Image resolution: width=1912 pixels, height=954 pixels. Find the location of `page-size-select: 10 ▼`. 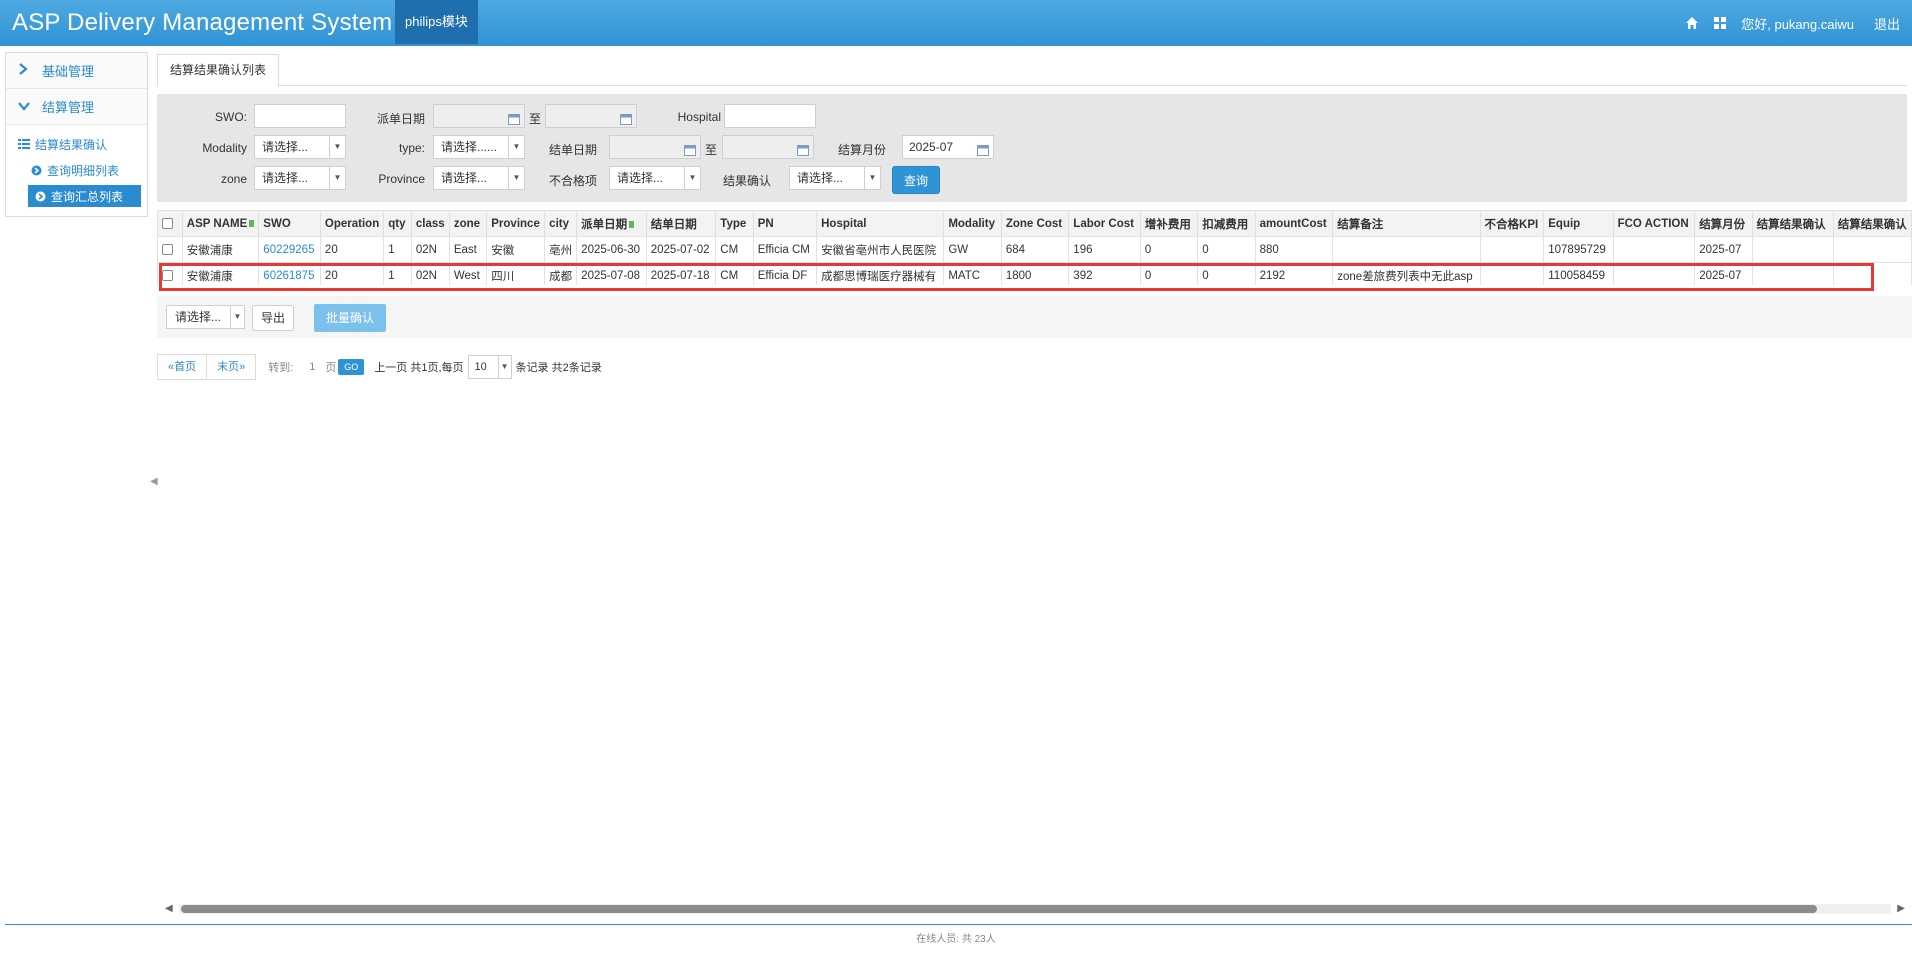

page-size-select: 10 ▼ is located at coordinates (489, 367).